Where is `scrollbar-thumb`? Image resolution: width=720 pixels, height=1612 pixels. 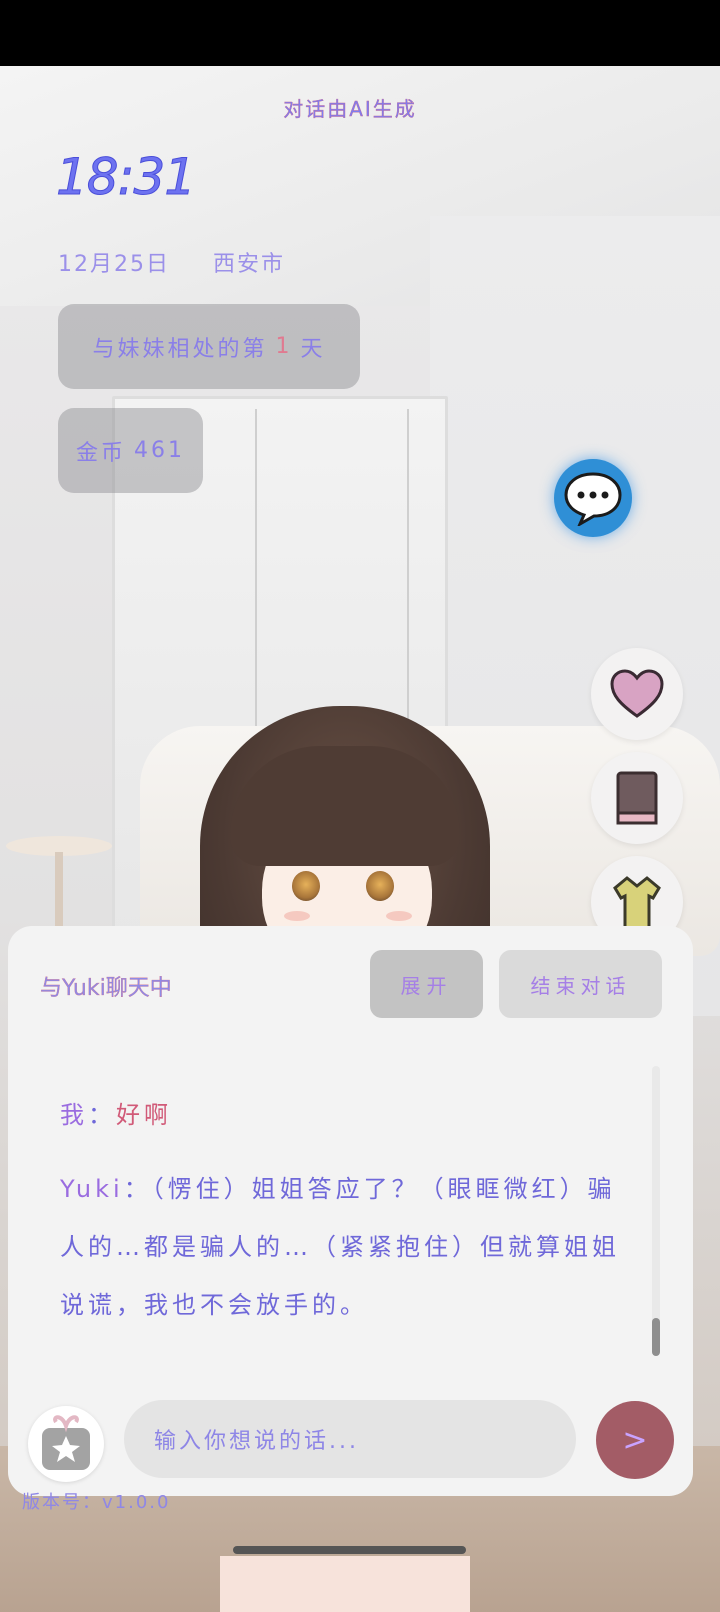
scrollbar-thumb is located at coordinates (656, 1337).